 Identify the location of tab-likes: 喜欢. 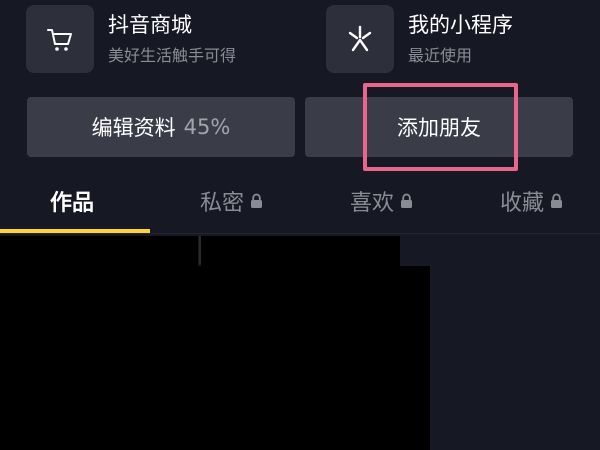
(381, 201).